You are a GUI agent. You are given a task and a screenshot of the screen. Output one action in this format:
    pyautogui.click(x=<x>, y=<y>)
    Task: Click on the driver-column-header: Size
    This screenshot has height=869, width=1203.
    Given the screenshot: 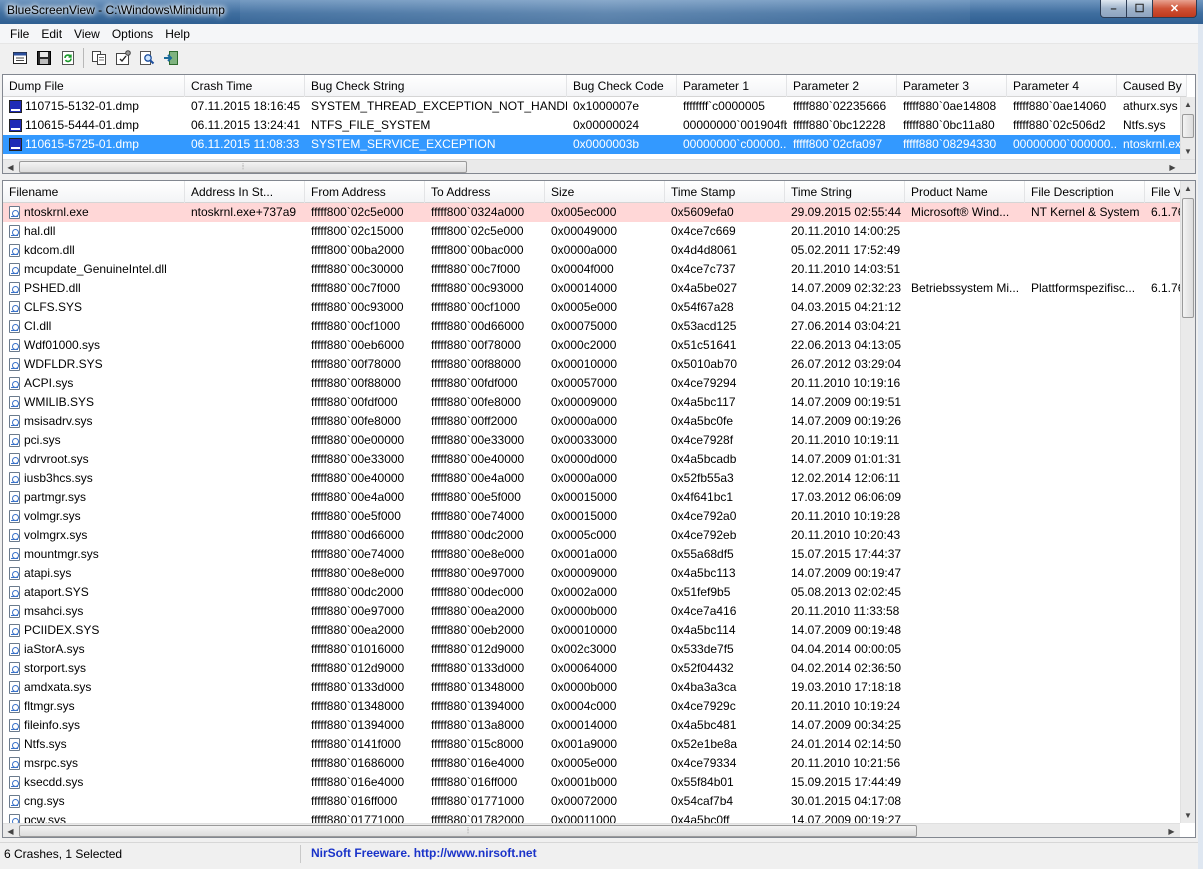 What is the action you would take?
    pyautogui.click(x=605, y=192)
    